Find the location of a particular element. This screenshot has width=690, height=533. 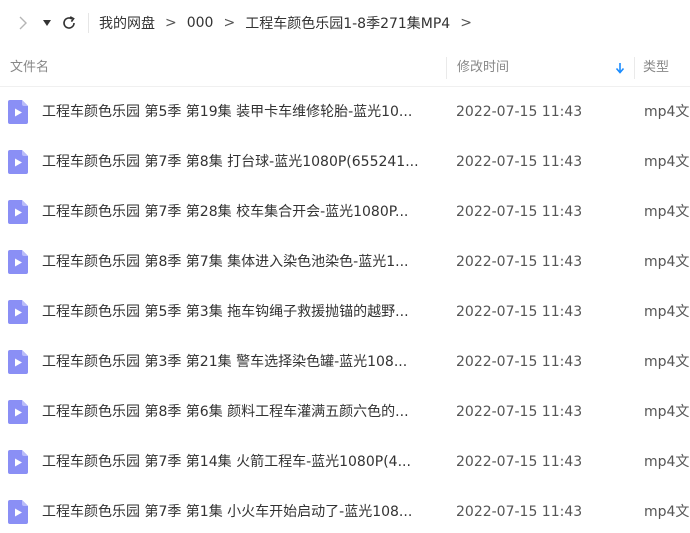

column-modified-header: 修改时间 is located at coordinates (542, 68).